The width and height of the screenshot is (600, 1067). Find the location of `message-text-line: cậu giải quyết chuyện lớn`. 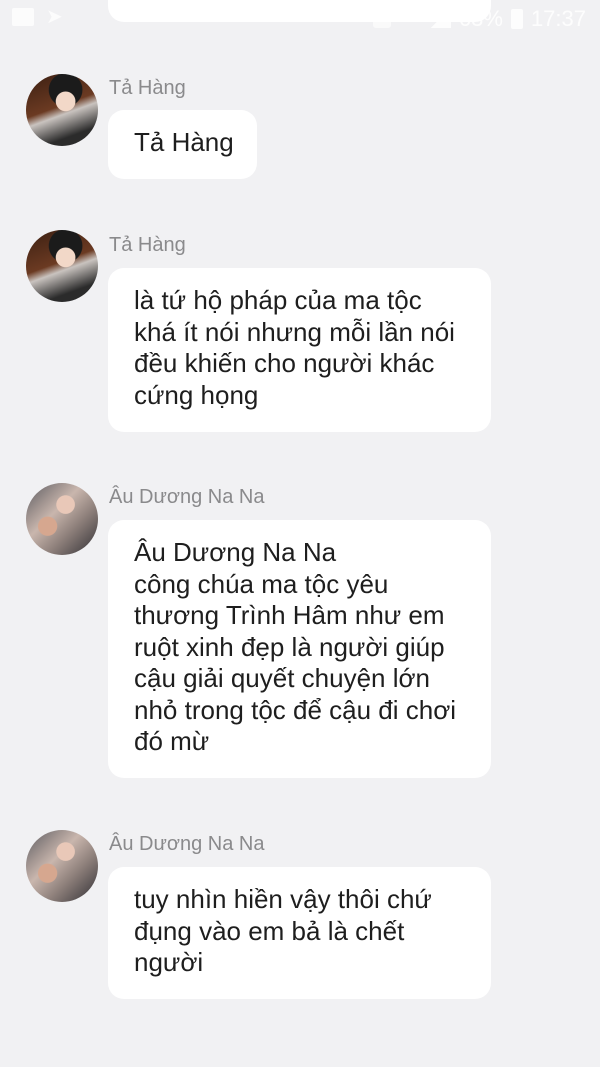

message-text-line: cậu giải quyết chuyện lớn is located at coordinates (282, 678).